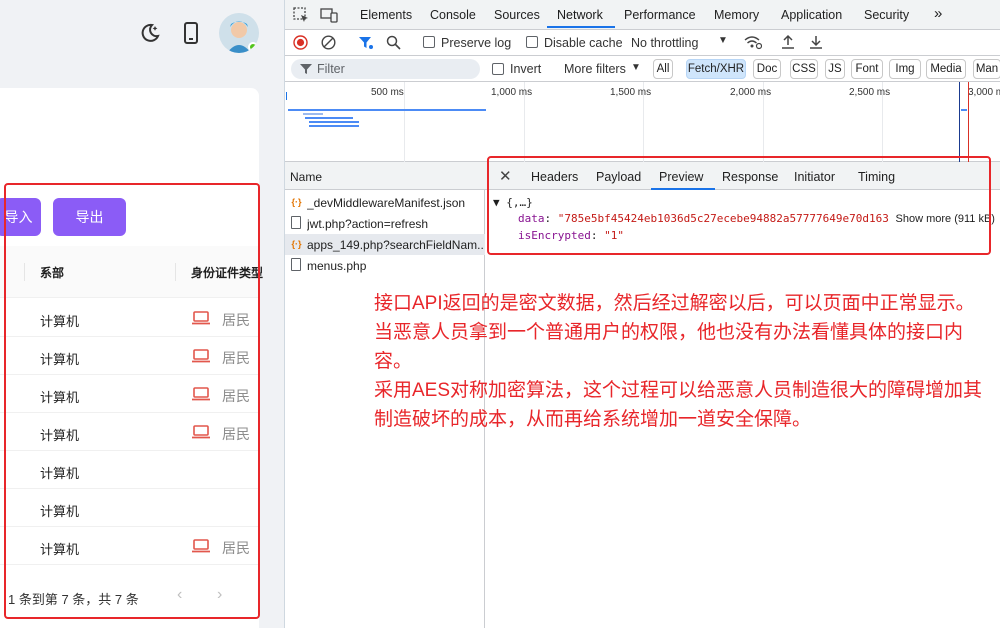  What do you see at coordinates (945, 219) in the screenshot?
I see `show-more-link: Show more (911 kB)` at bounding box center [945, 219].